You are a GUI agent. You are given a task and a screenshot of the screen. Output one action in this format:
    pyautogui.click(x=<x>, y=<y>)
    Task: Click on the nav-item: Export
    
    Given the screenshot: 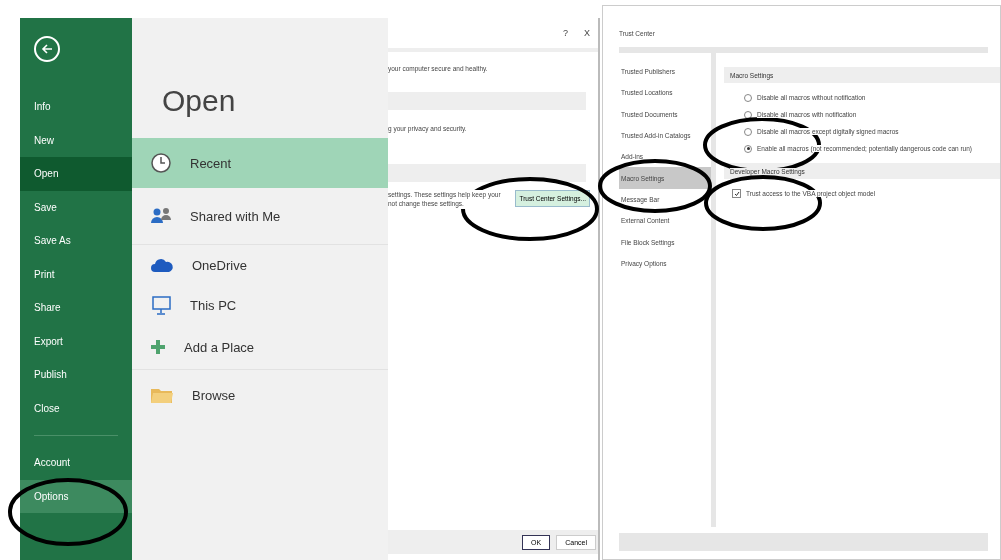 What is the action you would take?
    pyautogui.click(x=76, y=341)
    